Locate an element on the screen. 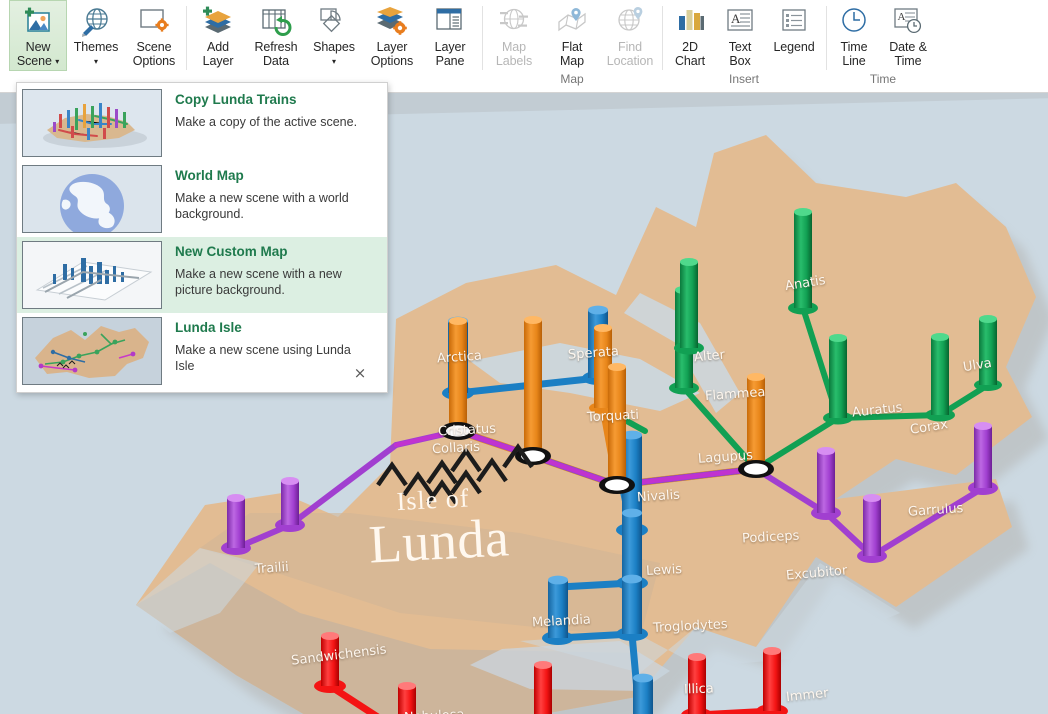  scene-options-button: Scene Options is located at coordinates (154, 35).